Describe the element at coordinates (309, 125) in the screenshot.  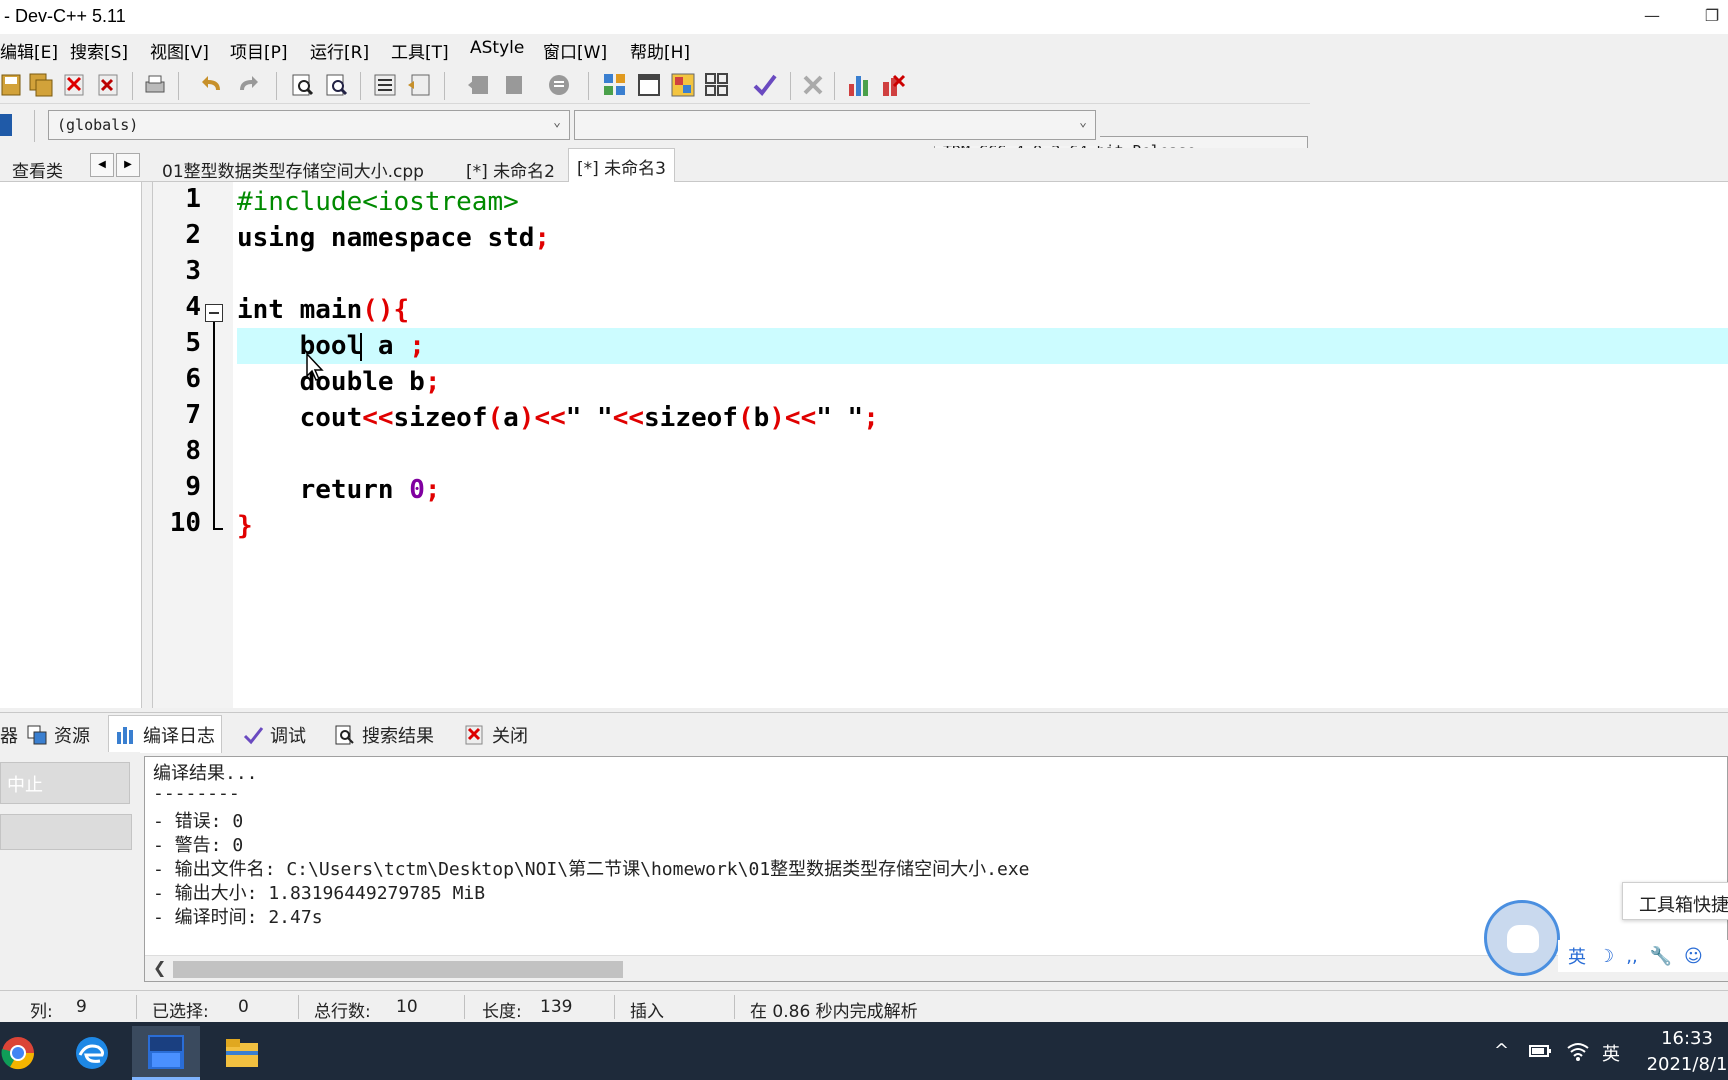
I see `scope-select: (globals) ⌄` at that location.